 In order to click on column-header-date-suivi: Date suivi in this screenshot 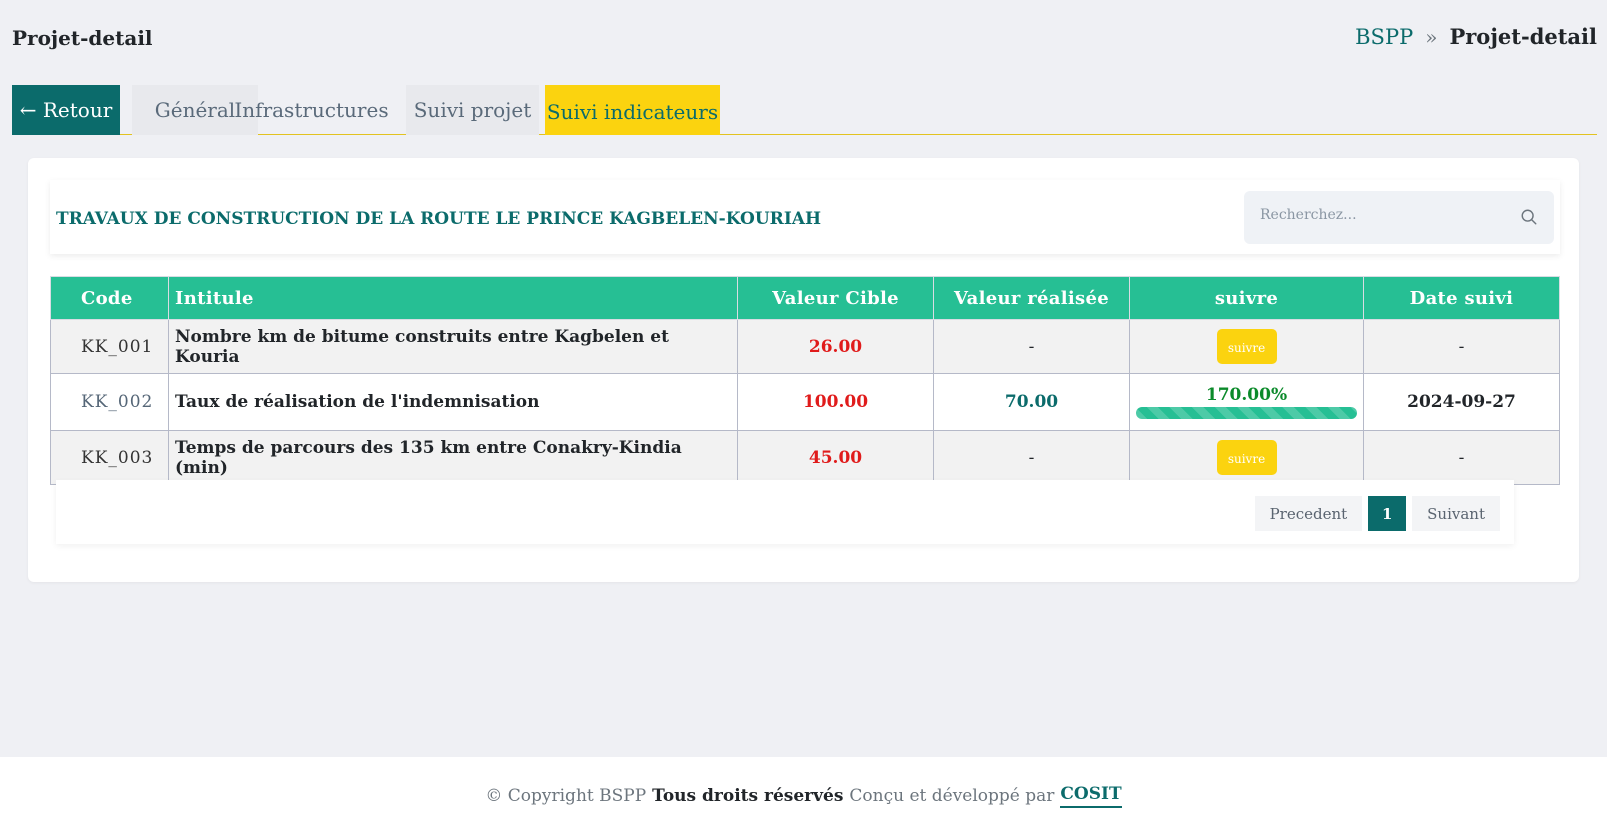, I will do `click(1461, 298)`.